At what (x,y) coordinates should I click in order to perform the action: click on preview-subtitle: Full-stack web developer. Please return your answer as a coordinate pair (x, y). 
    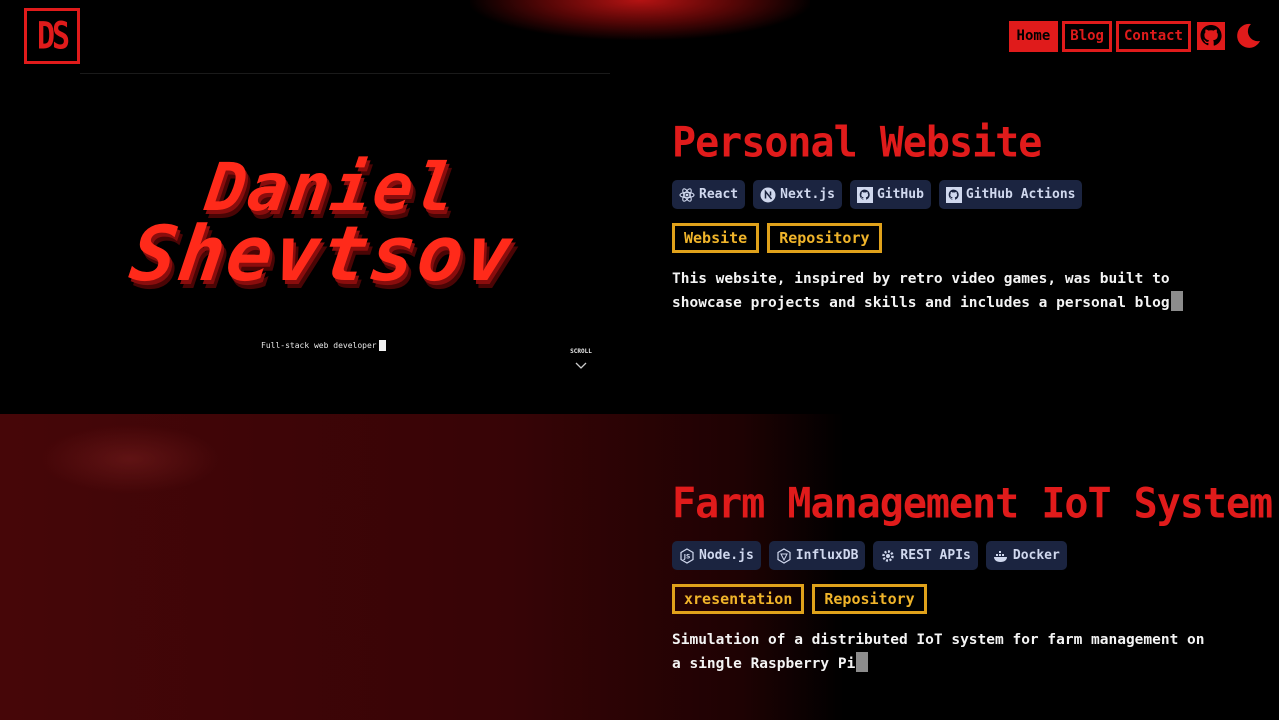
    Looking at the image, I should click on (323, 345).